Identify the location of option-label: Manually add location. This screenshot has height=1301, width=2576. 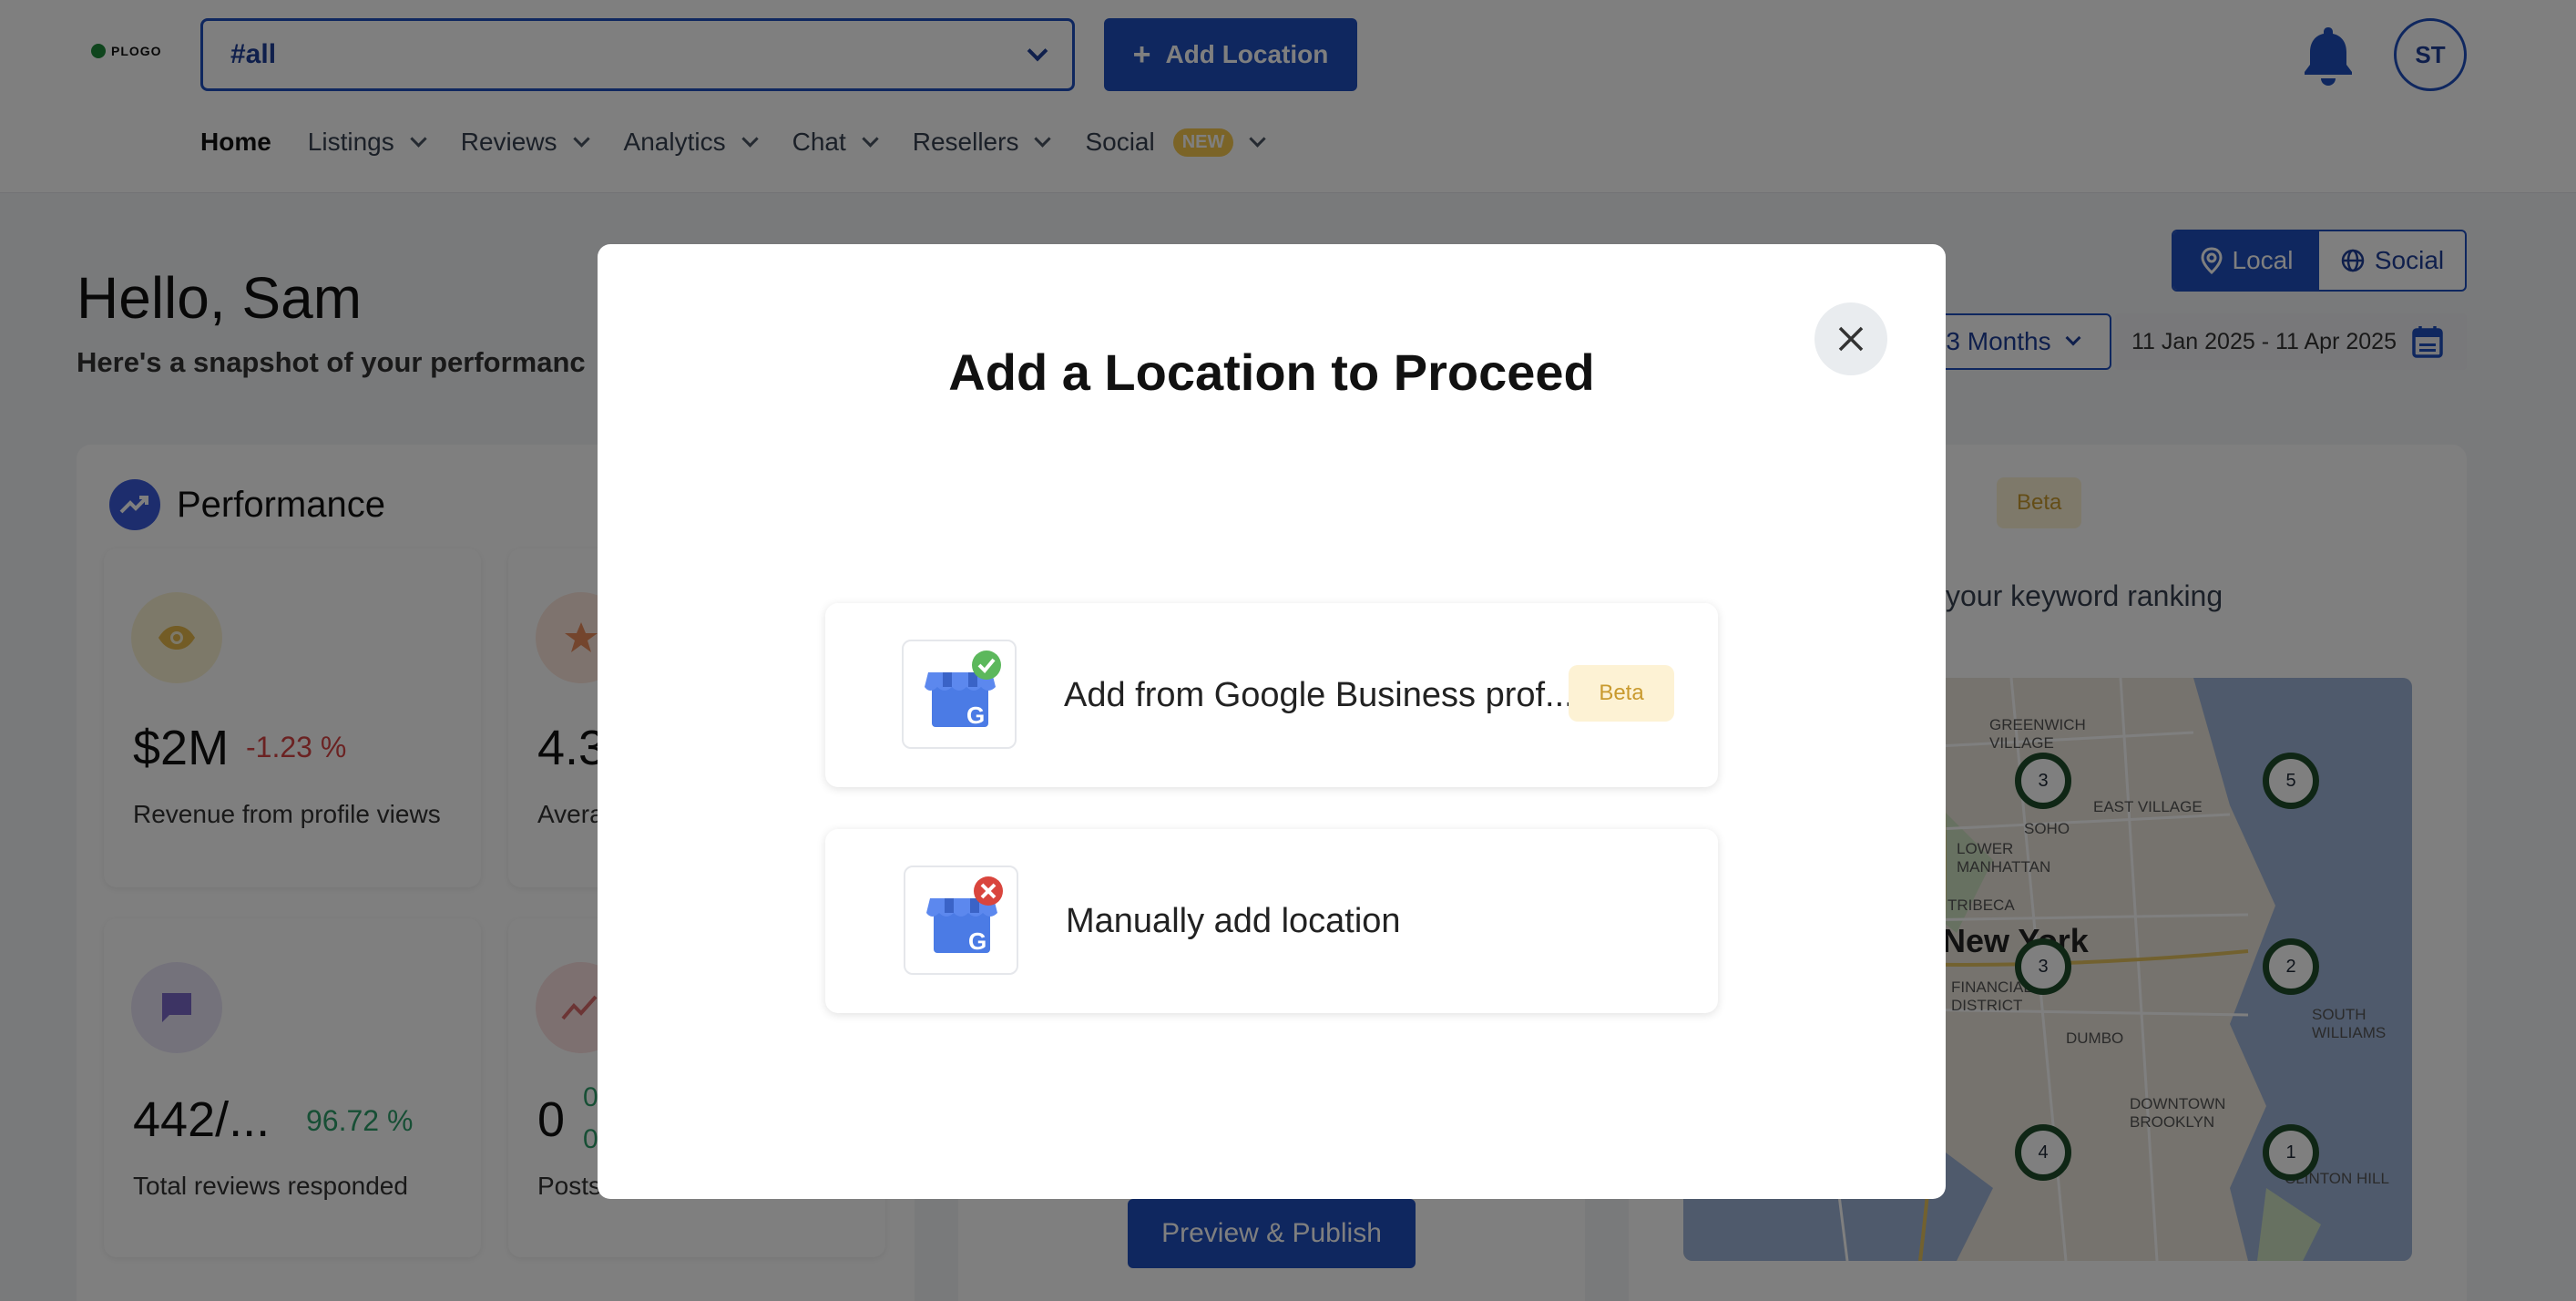
(1233, 920).